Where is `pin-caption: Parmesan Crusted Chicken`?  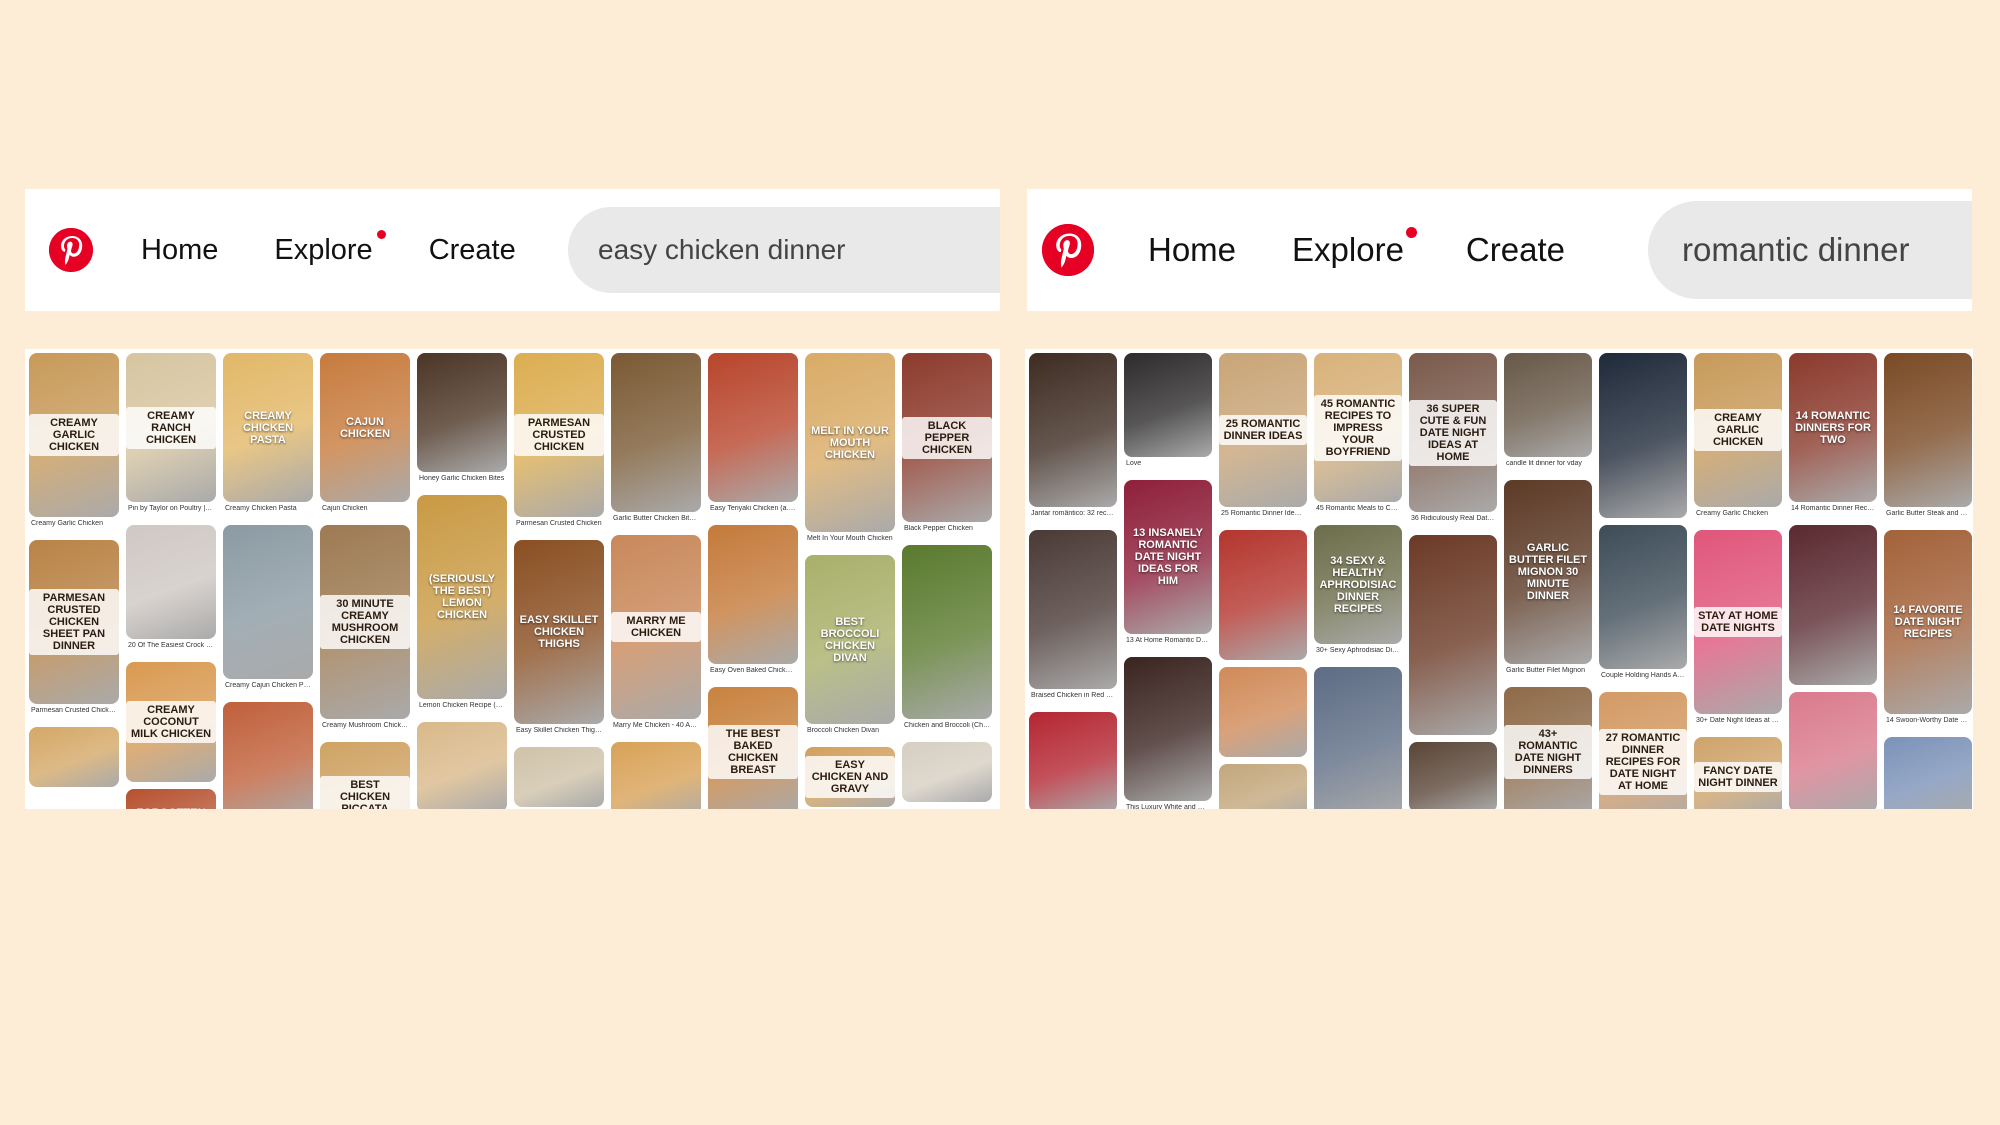 pin-caption: Parmesan Crusted Chicken is located at coordinates (559, 524).